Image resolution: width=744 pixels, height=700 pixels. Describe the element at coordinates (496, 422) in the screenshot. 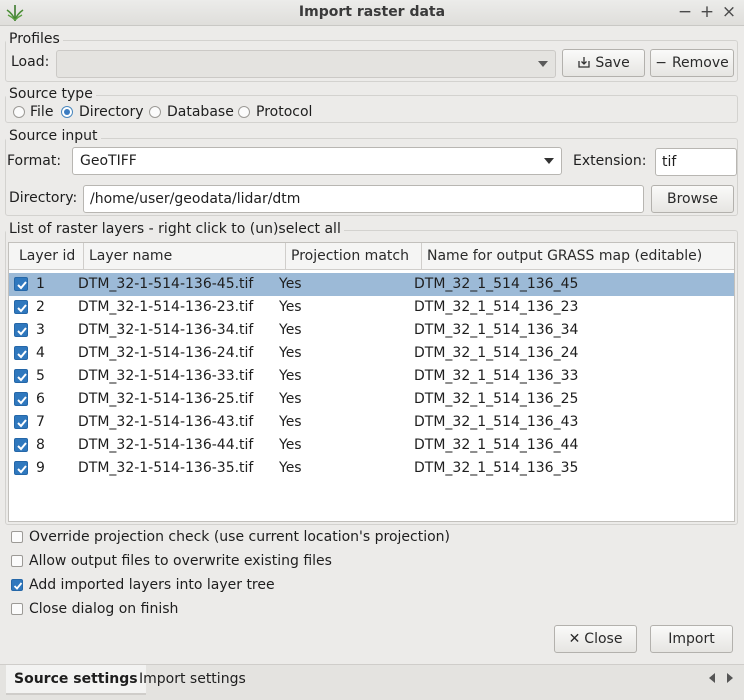

I see `cell-output-name: DTM_32_1_514_136_43` at that location.